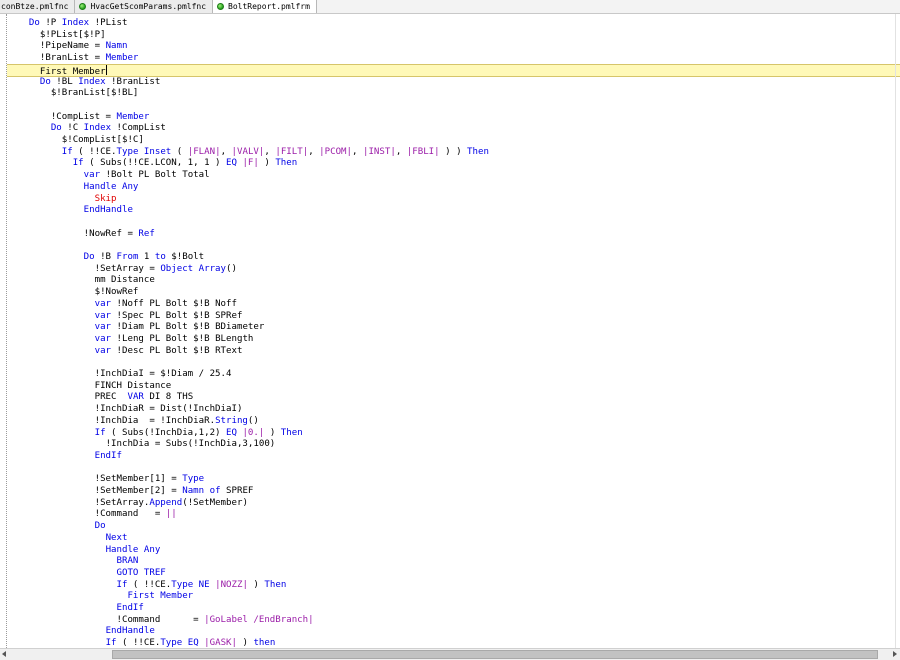 This screenshot has width=900, height=660. Describe the element at coordinates (453, 270) in the screenshot. I see `code-line: !SetArray = Object Array()` at that location.